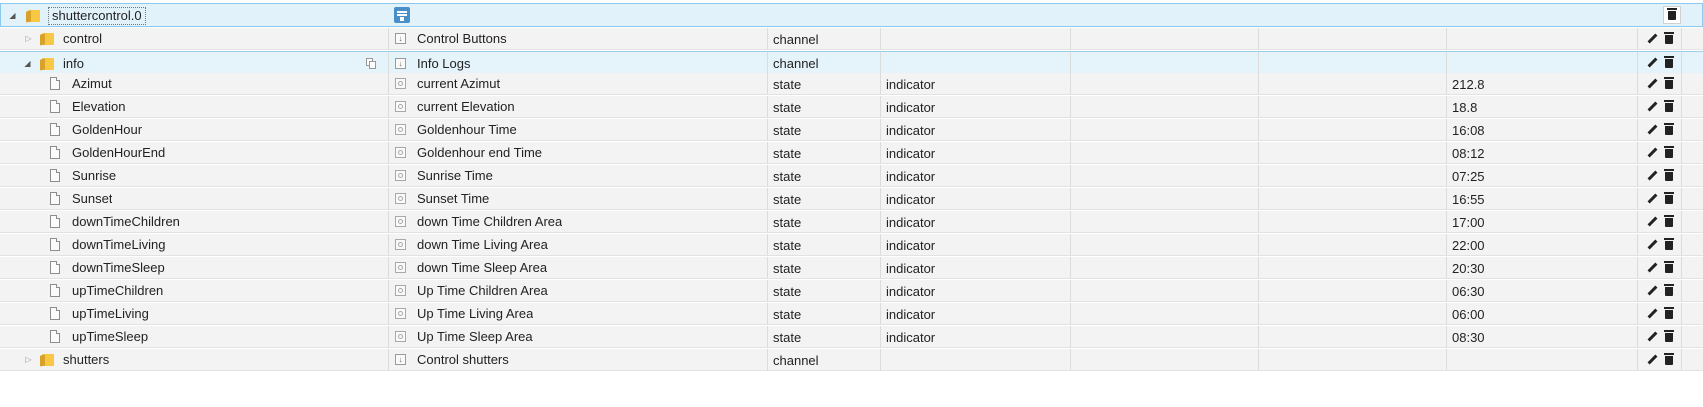 The width and height of the screenshot is (1703, 407). Describe the element at coordinates (119, 244) in the screenshot. I see `object-id: downTimeLiving` at that location.